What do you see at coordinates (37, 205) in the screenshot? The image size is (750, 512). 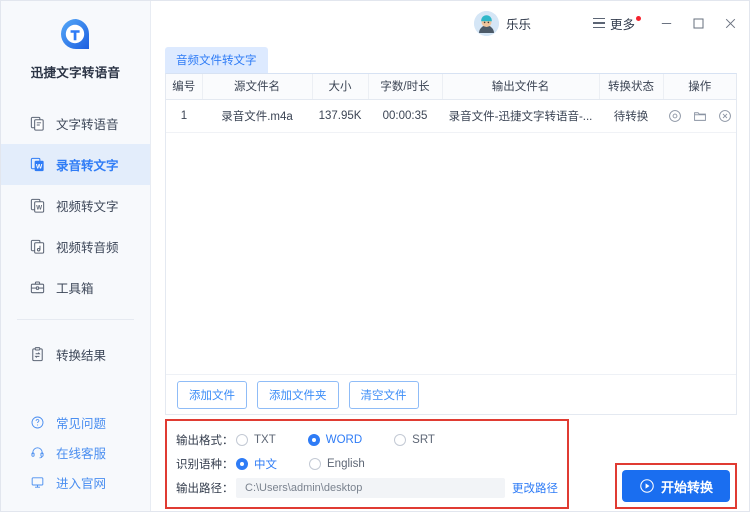 I see `video-to-word-icon: W` at bounding box center [37, 205].